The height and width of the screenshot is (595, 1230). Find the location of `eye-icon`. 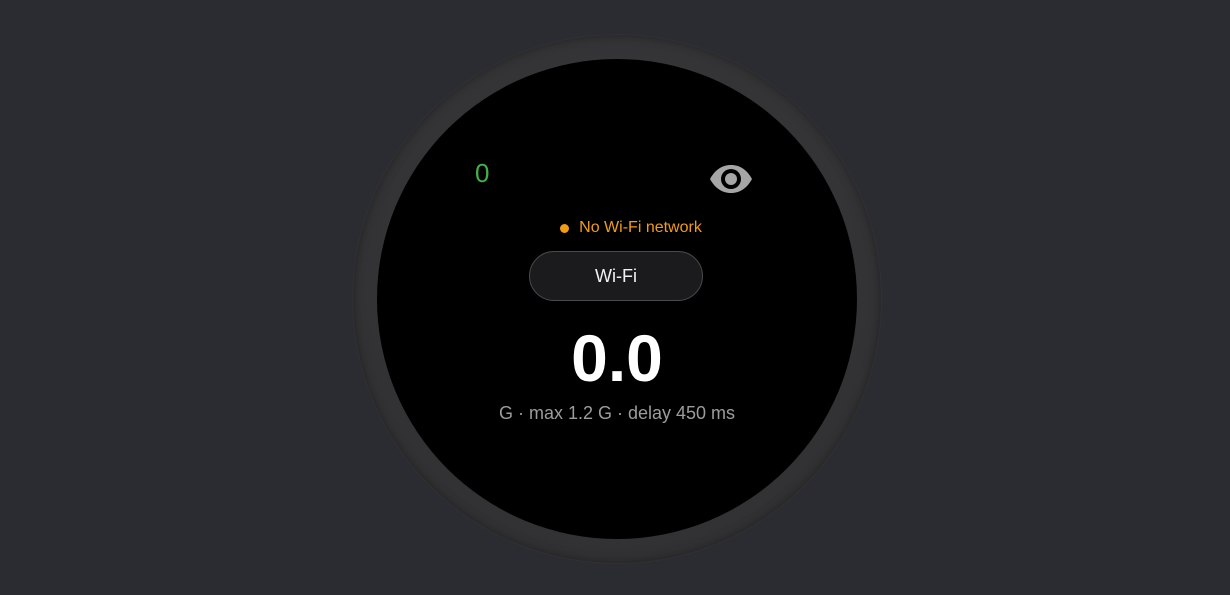

eye-icon is located at coordinates (731, 179).